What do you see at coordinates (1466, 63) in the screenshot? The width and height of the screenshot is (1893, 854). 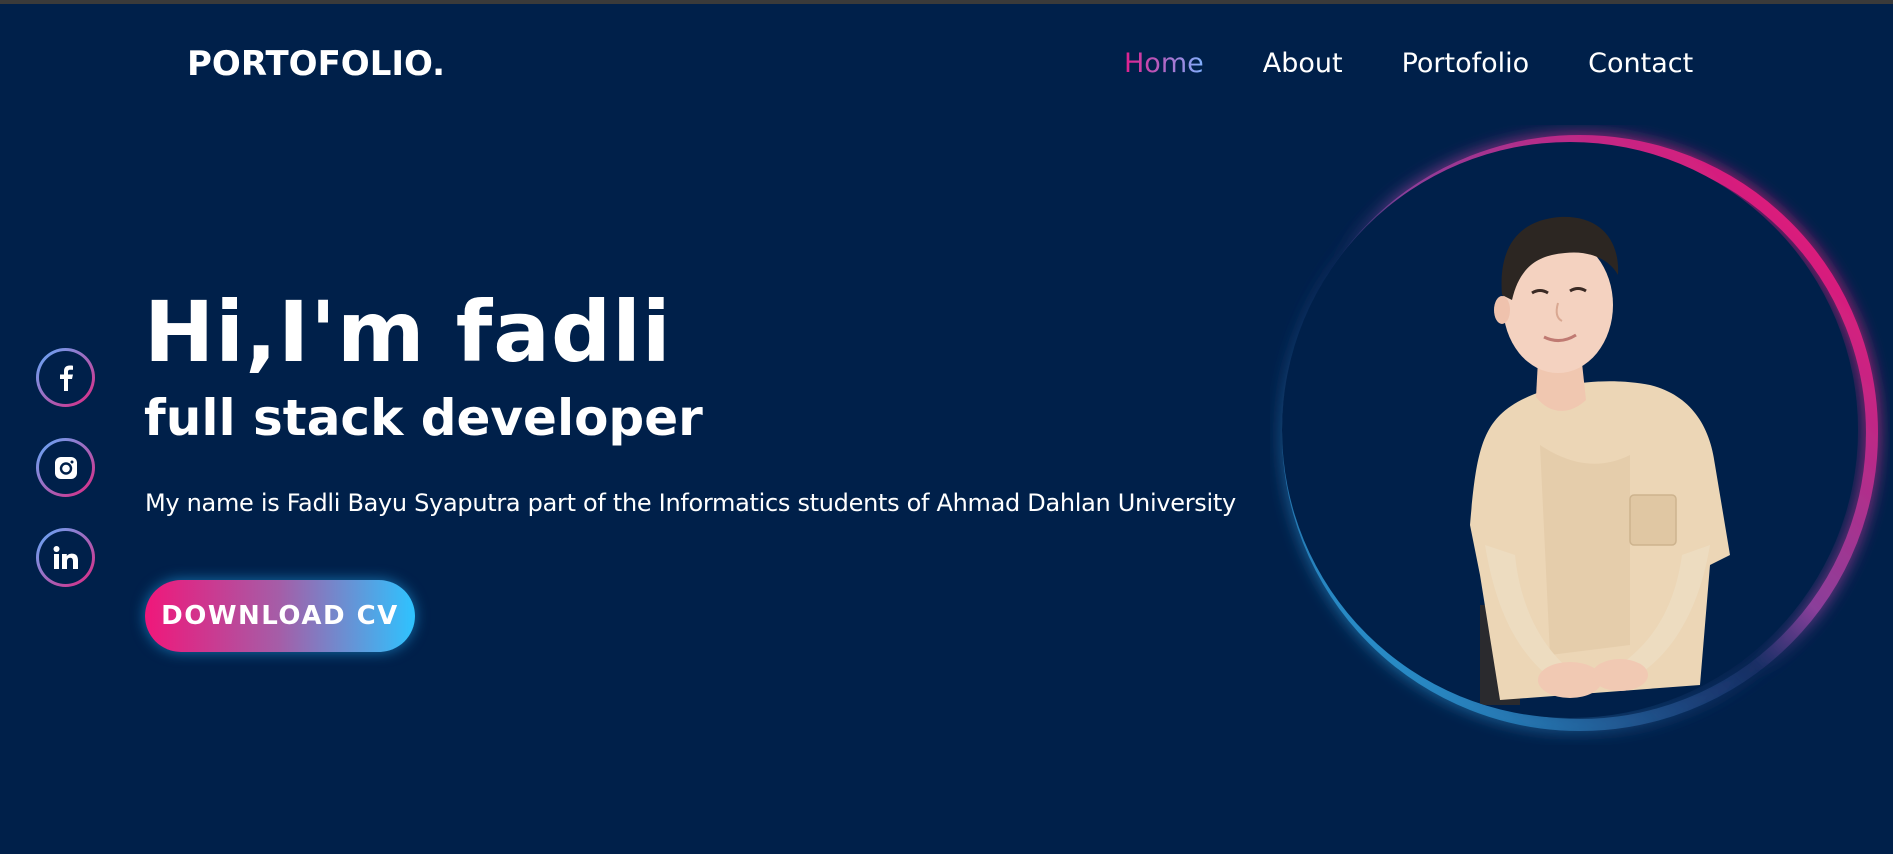 I see `nav-portofolio: Portofolio` at bounding box center [1466, 63].